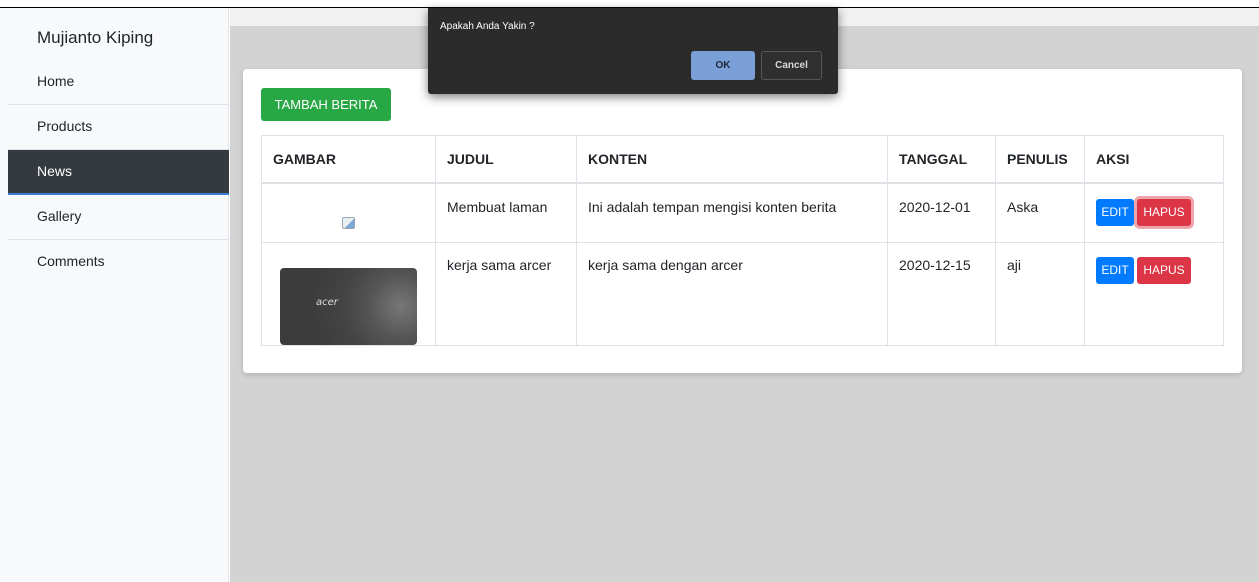  What do you see at coordinates (1154, 159) in the screenshot?
I see `col-aksi: AKSI` at bounding box center [1154, 159].